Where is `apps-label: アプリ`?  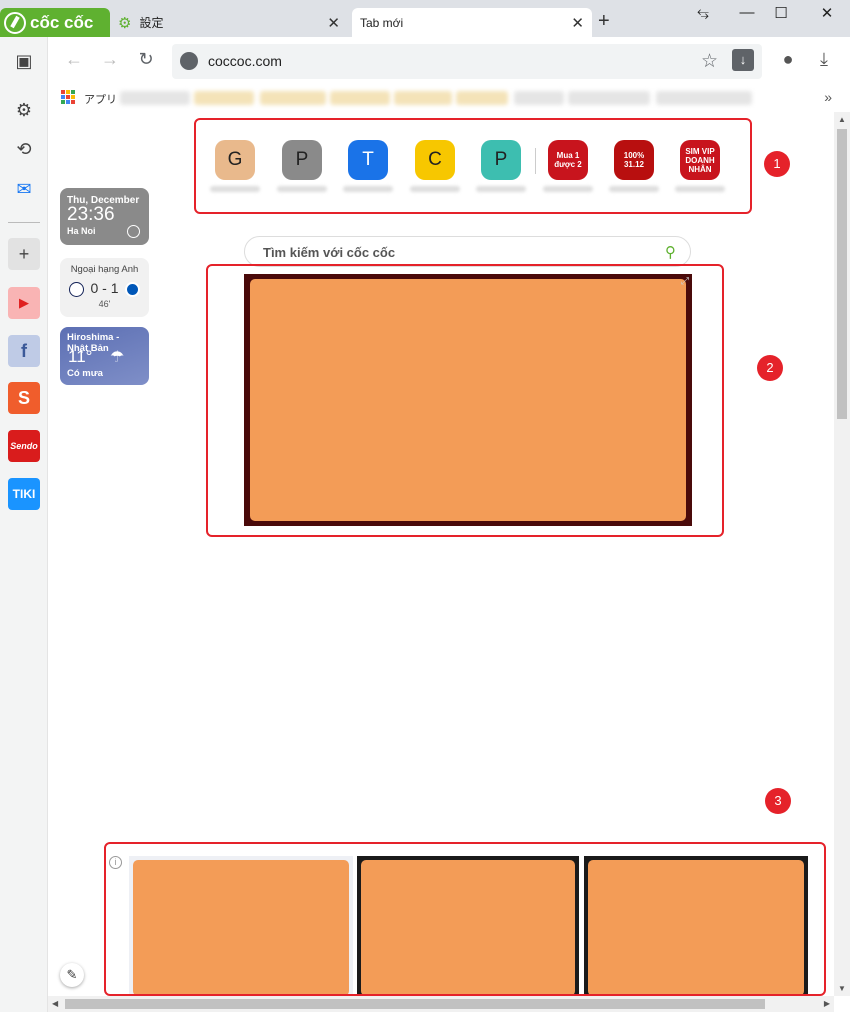 apps-label: アプリ is located at coordinates (100, 99).